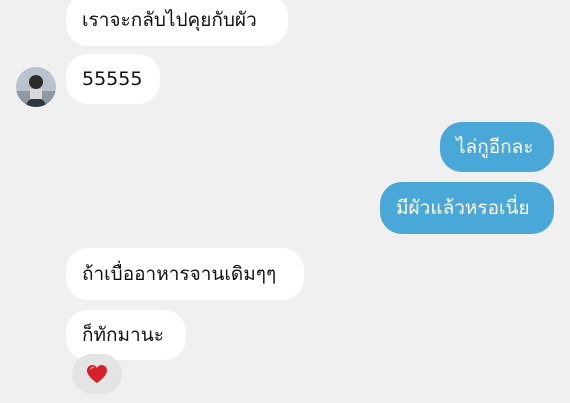 The height and width of the screenshot is (403, 570). I want to click on message-bubble-incoming: เราจะกลับไปคุยกับผัว, so click(177, 23).